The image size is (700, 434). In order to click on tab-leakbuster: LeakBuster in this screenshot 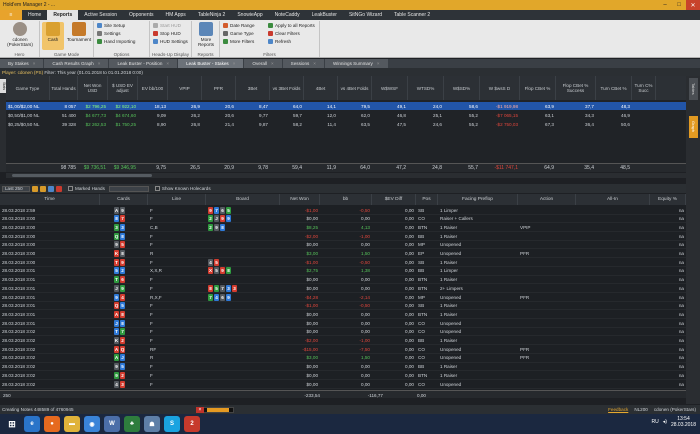, I will do `click(324, 15)`.